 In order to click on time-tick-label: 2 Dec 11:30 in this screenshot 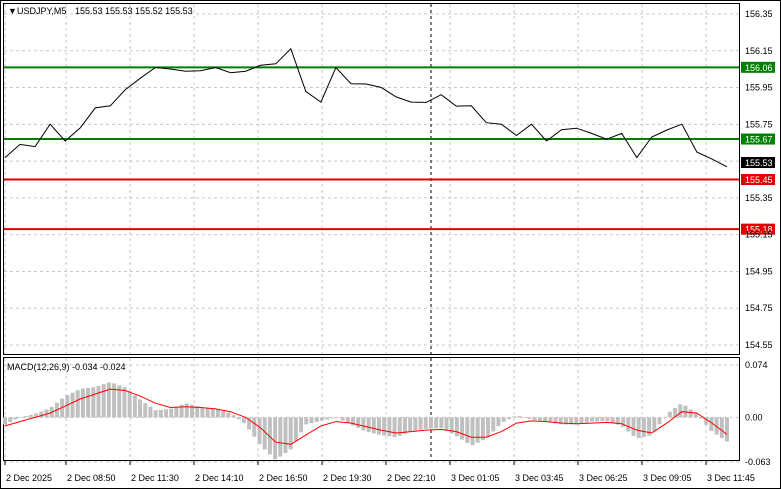, I will do `click(155, 478)`.